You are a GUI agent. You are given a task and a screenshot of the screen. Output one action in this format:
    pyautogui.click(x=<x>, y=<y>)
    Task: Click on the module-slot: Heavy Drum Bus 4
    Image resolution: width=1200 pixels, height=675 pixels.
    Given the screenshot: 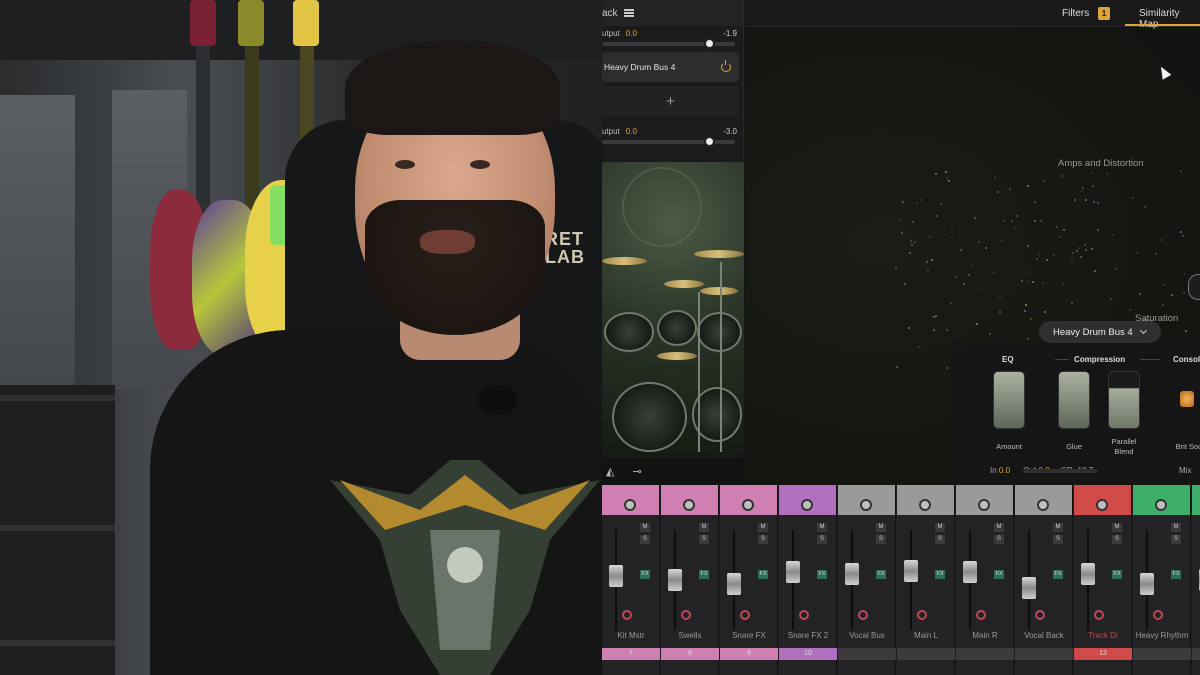 What is the action you would take?
    pyautogui.click(x=670, y=67)
    